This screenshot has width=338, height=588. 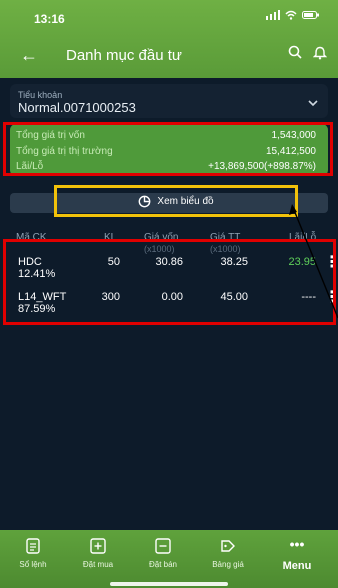 What do you see at coordinates (228, 564) in the screenshot?
I see `nav-price-board-label: Bảng giá` at bounding box center [228, 564].